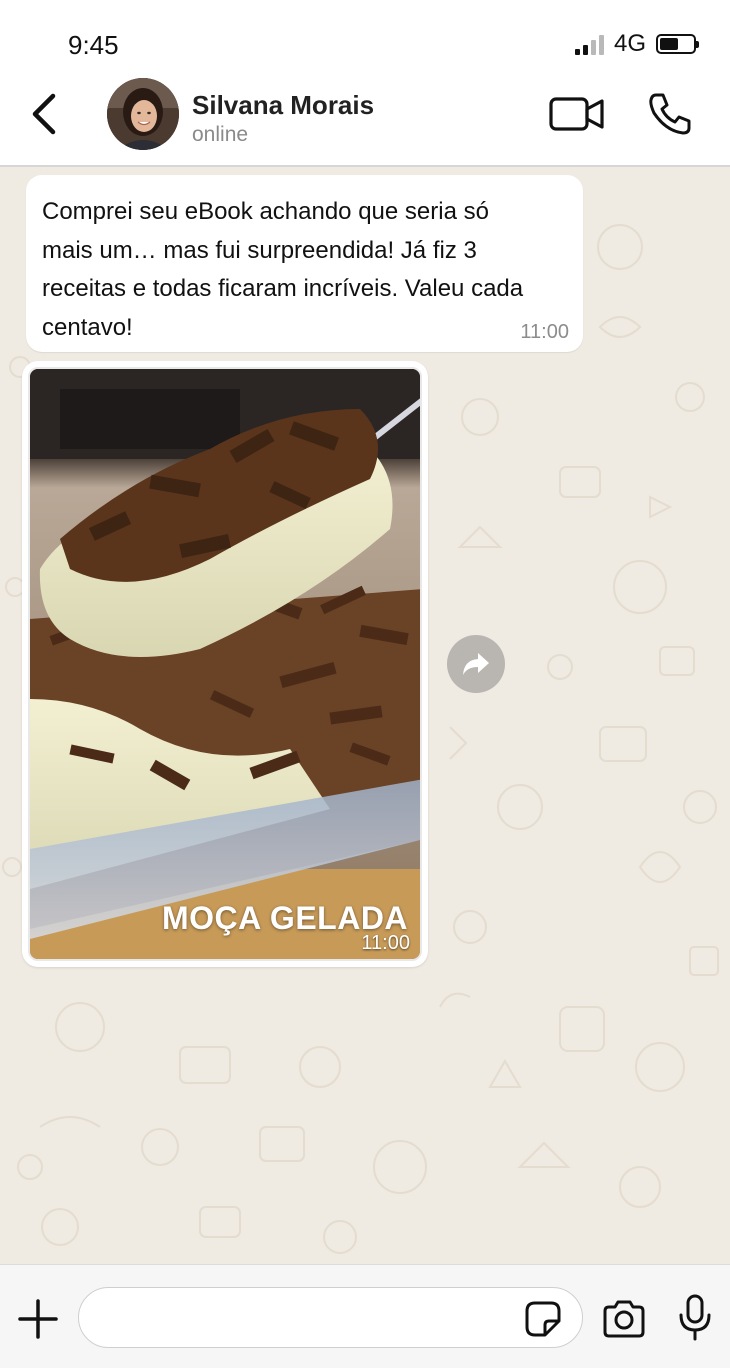 The image size is (730, 1368). I want to click on camera-icon, so click(624, 1319).